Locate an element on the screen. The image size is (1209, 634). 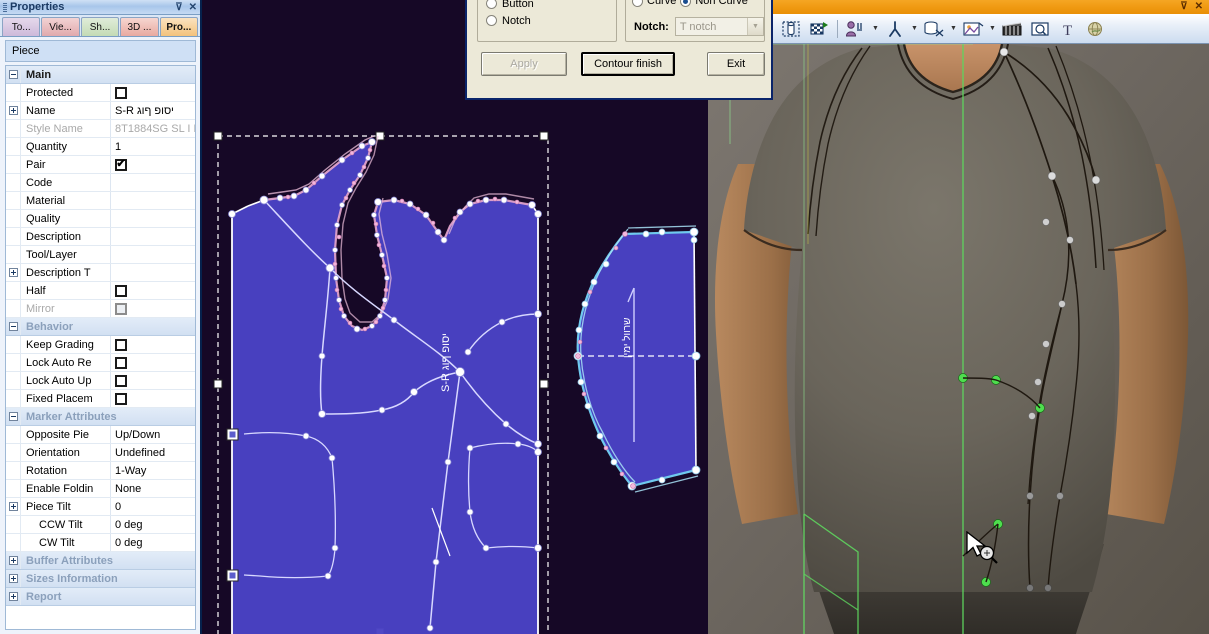
avatar-settings-icon is located at coordinates (856, 29).